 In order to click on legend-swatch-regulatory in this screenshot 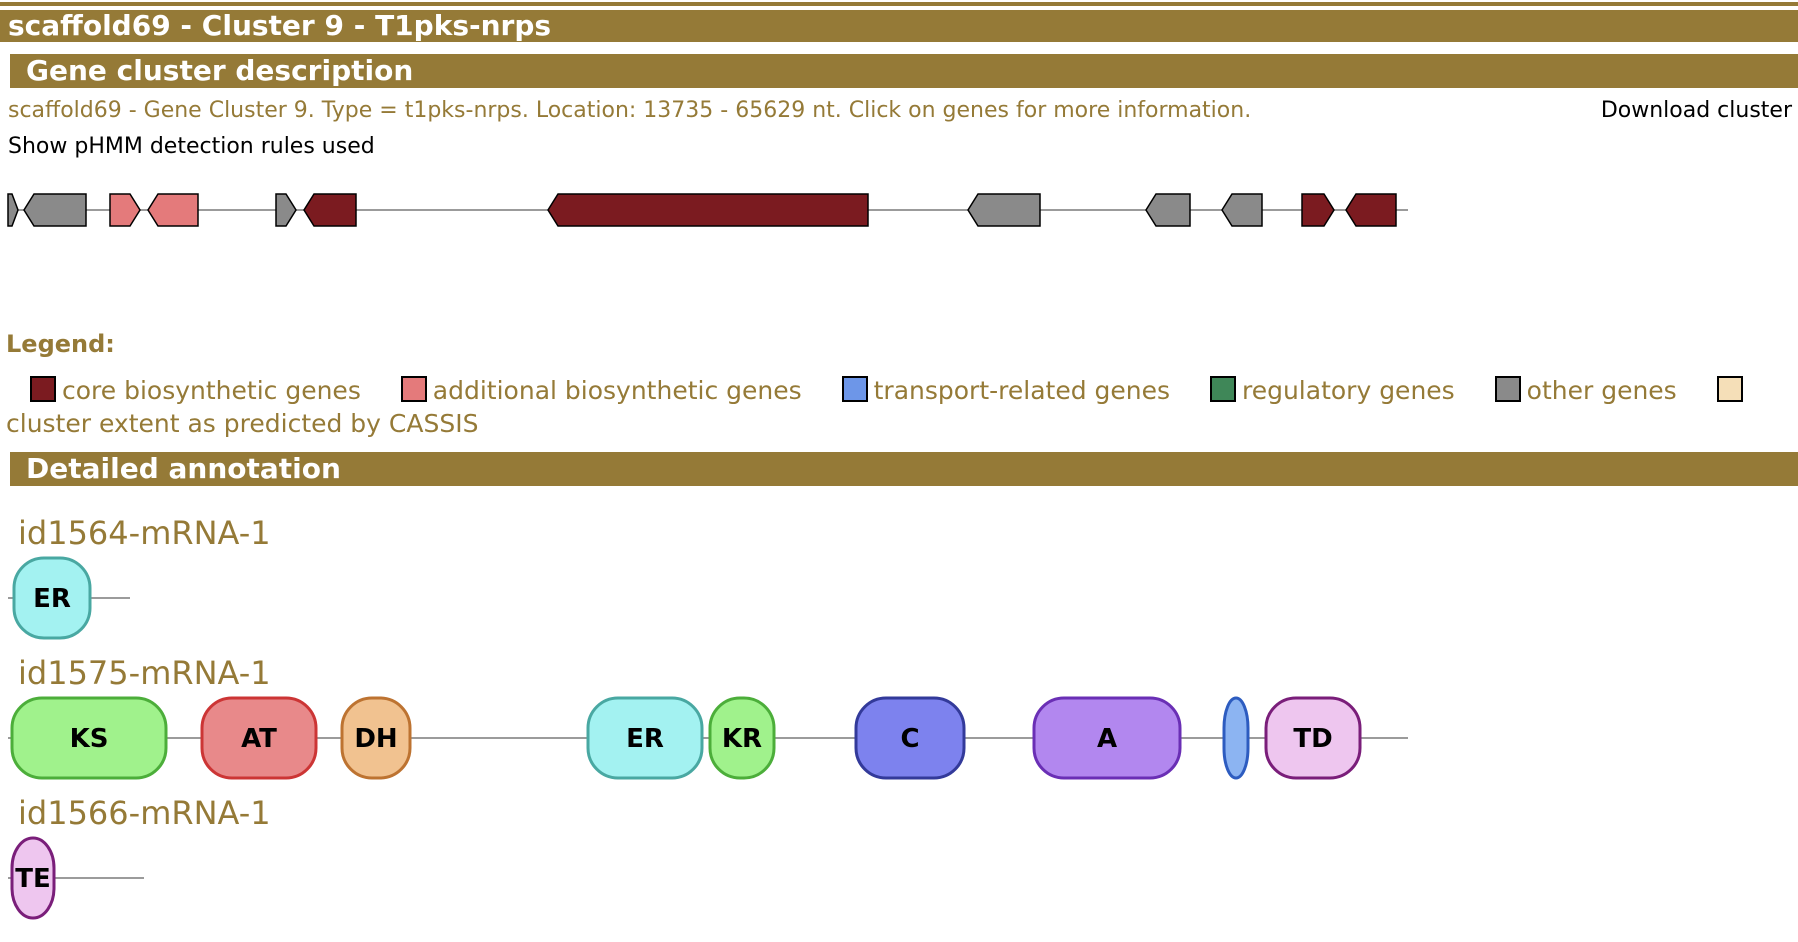, I will do `click(1222, 389)`.